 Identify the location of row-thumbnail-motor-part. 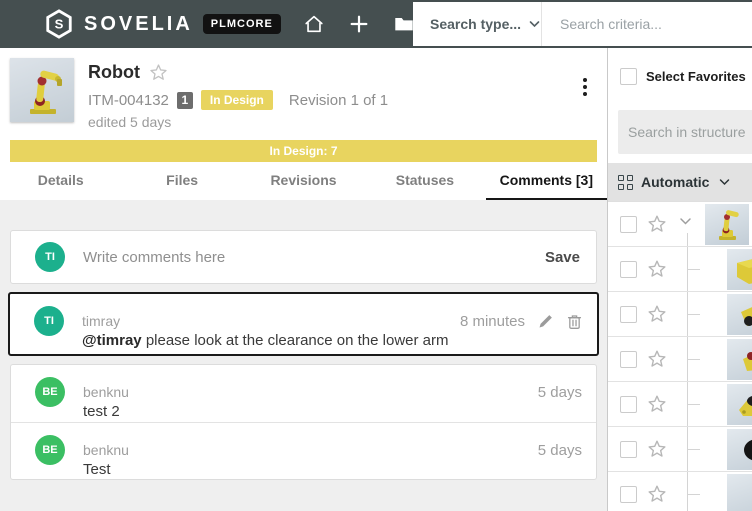
(739, 359).